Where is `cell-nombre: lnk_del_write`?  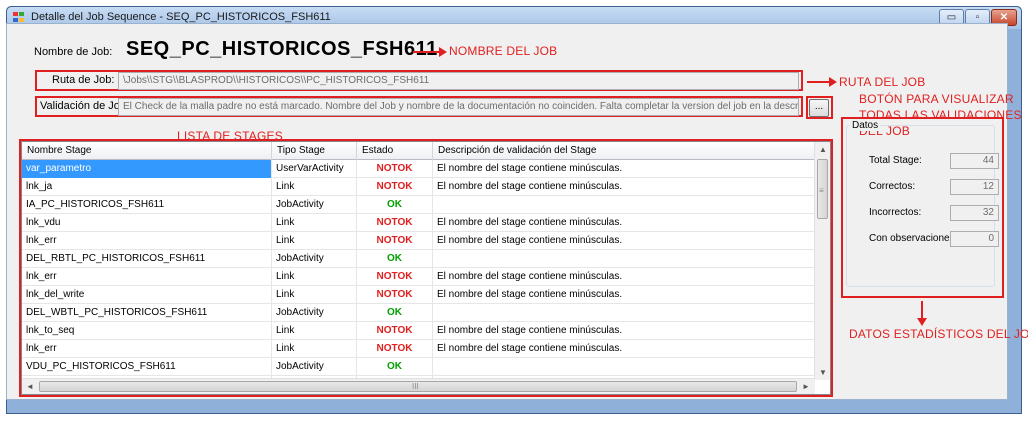 cell-nombre: lnk_del_write is located at coordinates (147, 295).